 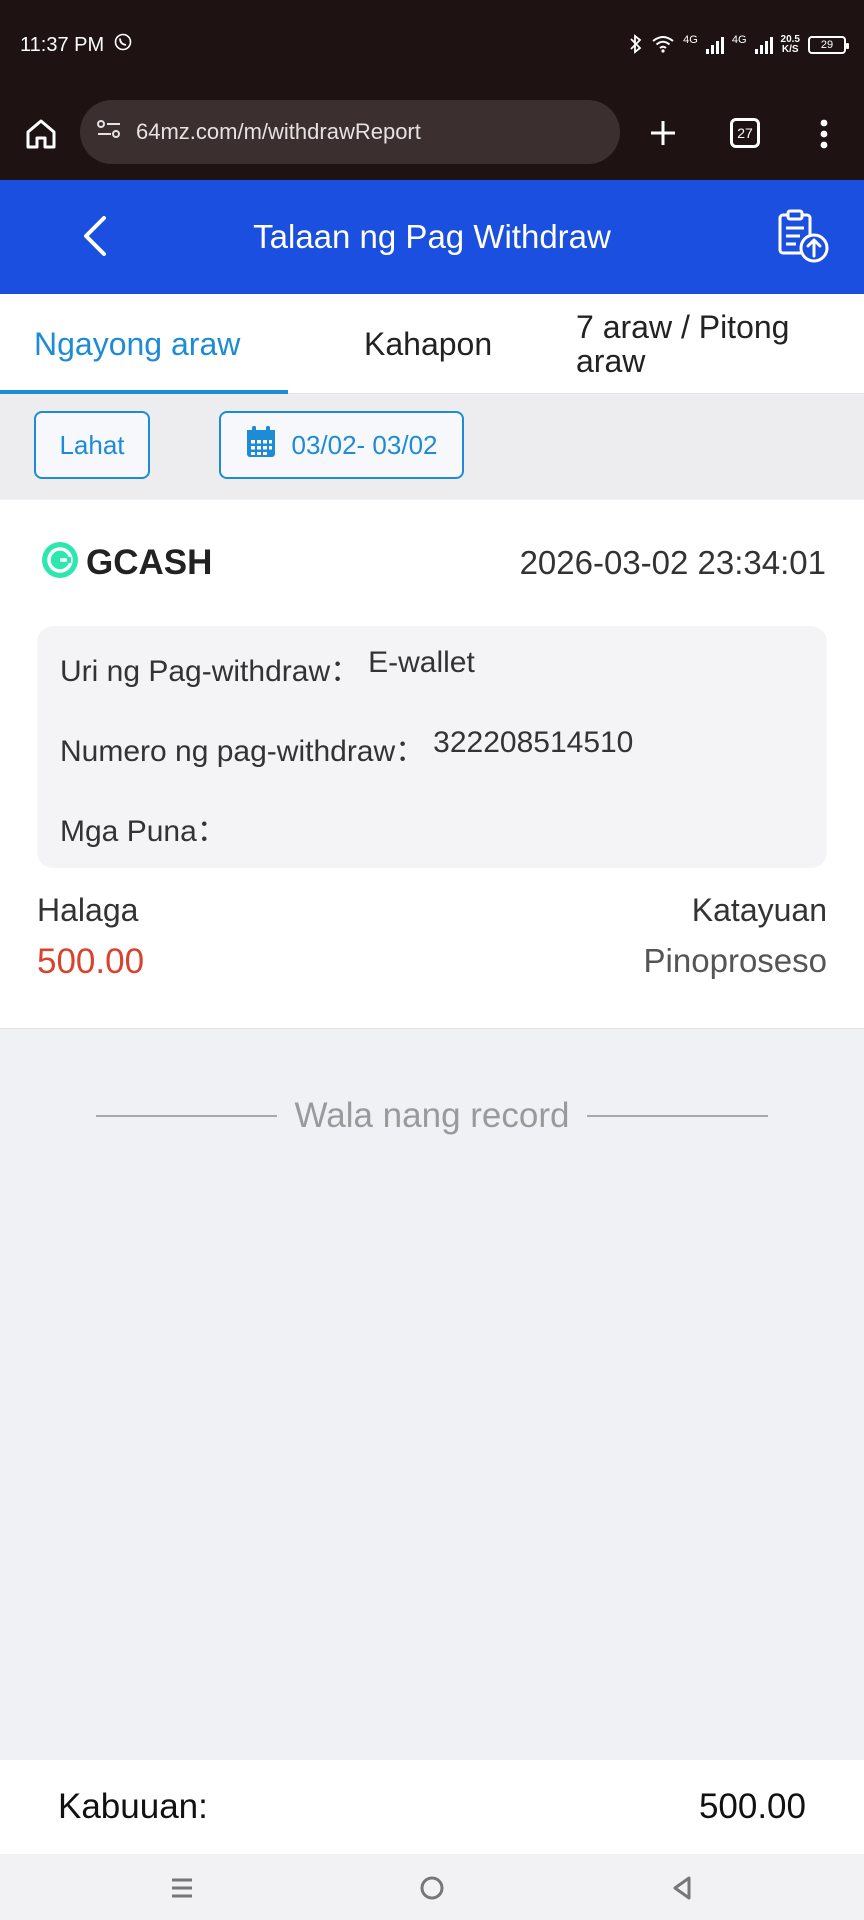 What do you see at coordinates (60, 562) in the screenshot?
I see `gcash-logo-icon` at bounding box center [60, 562].